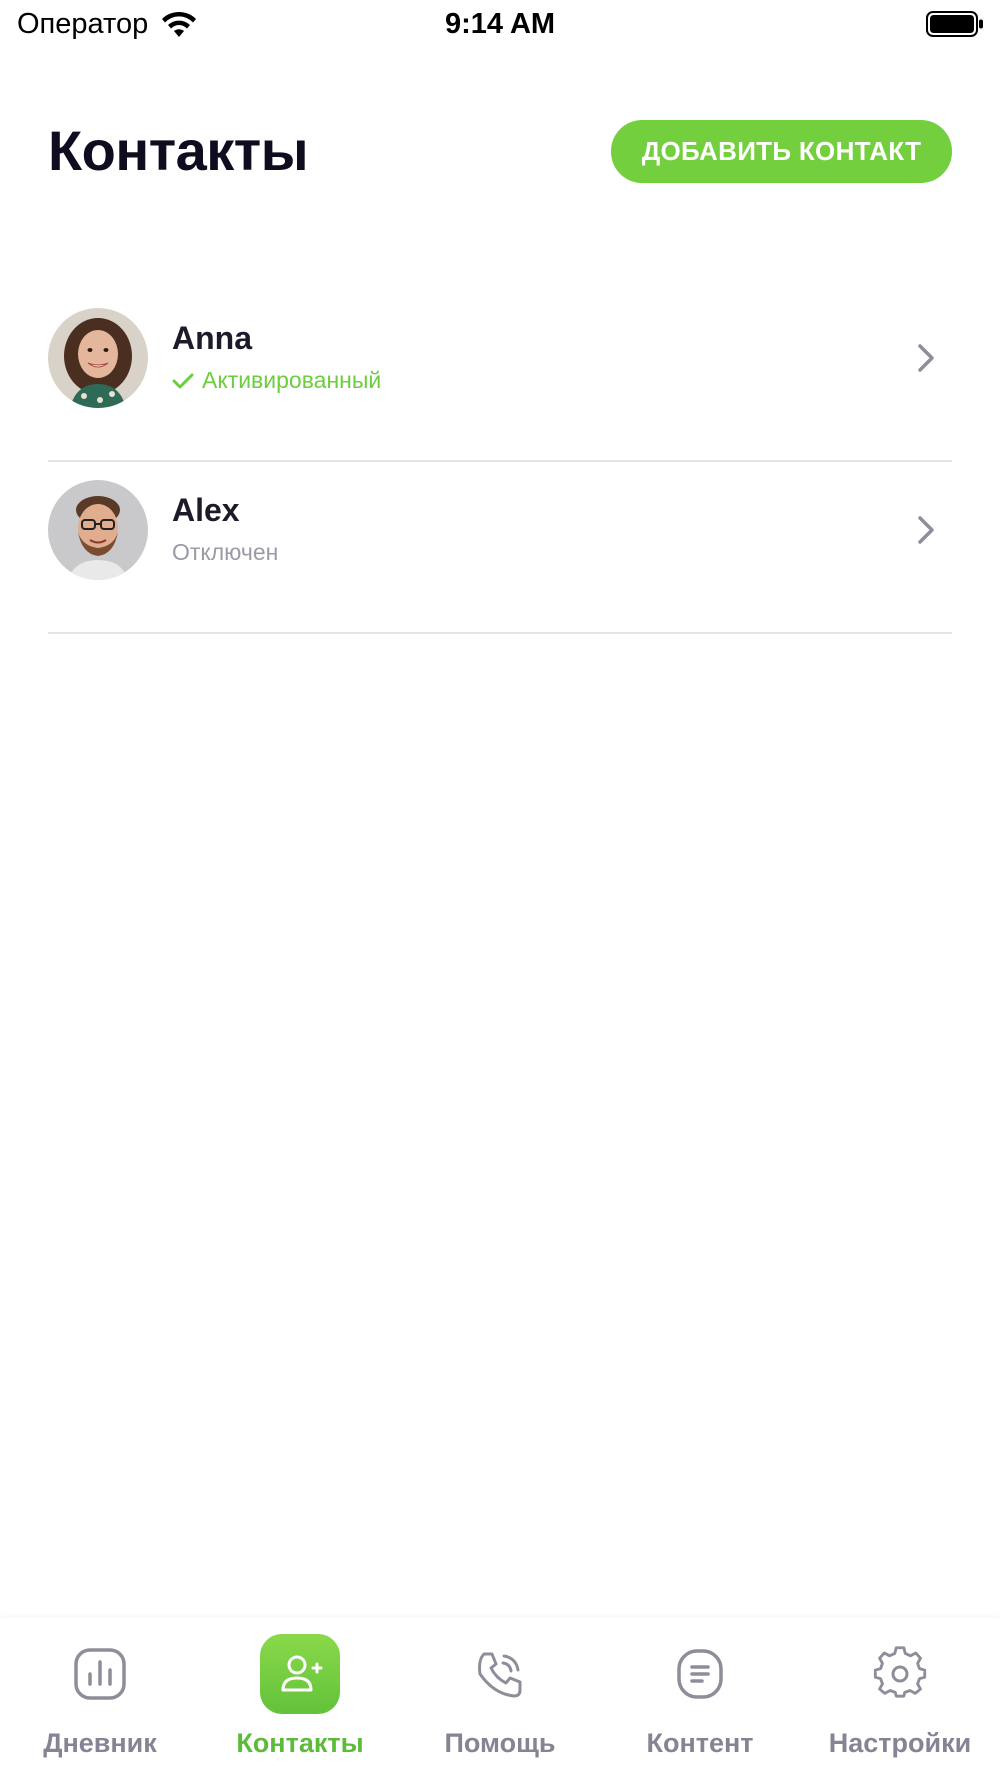 This screenshot has width=1000, height=1778. What do you see at coordinates (183, 380) in the screenshot?
I see `check-icon` at bounding box center [183, 380].